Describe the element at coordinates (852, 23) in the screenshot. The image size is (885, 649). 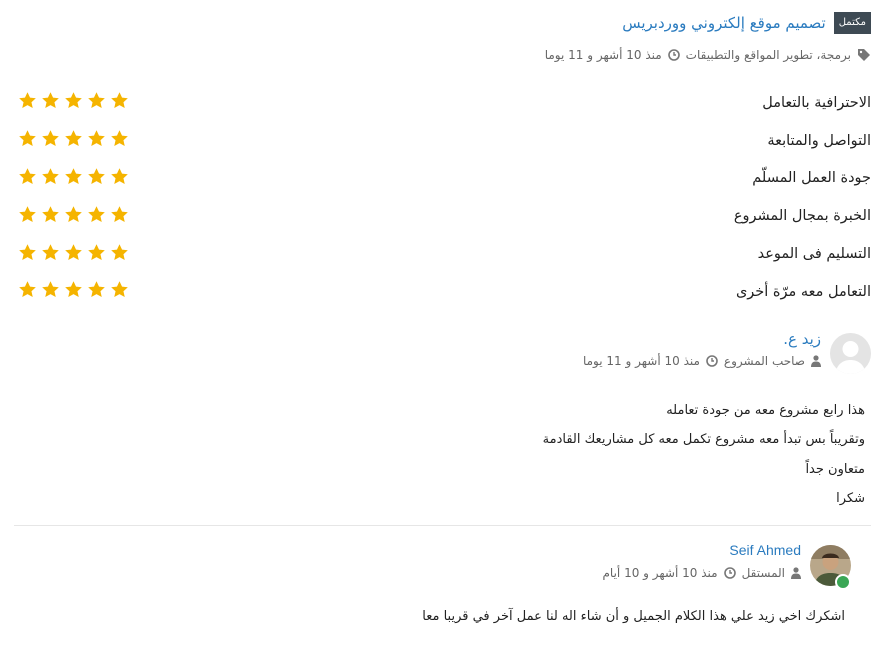
I see `status-badge: مكتمل` at that location.